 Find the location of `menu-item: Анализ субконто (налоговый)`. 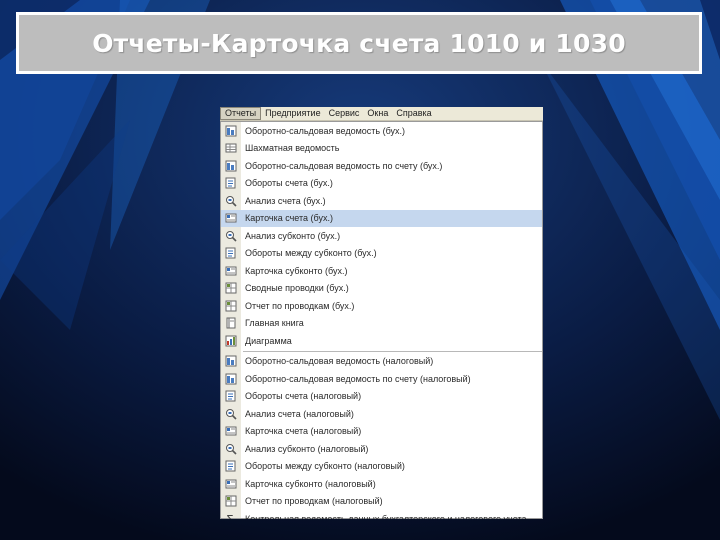

menu-item: Анализ субконто (налоговый) is located at coordinates (381, 449).